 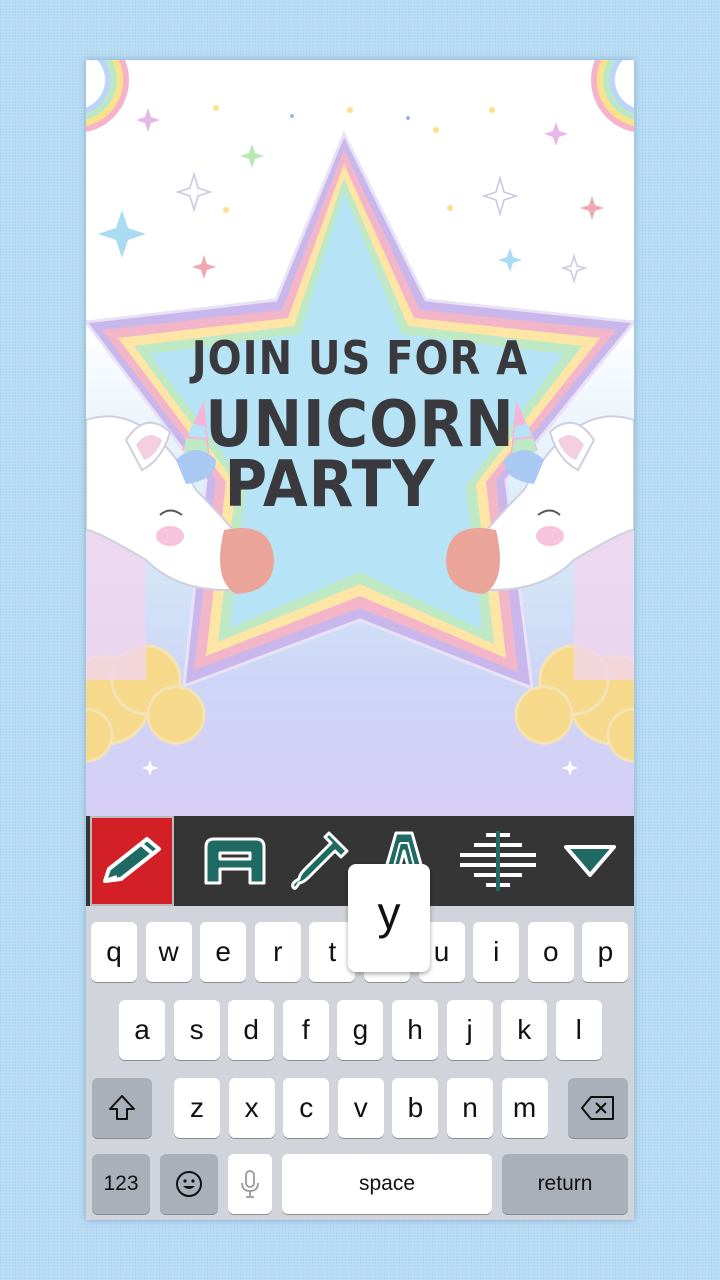 I want to click on key-x: x, so click(x=251, y=1108).